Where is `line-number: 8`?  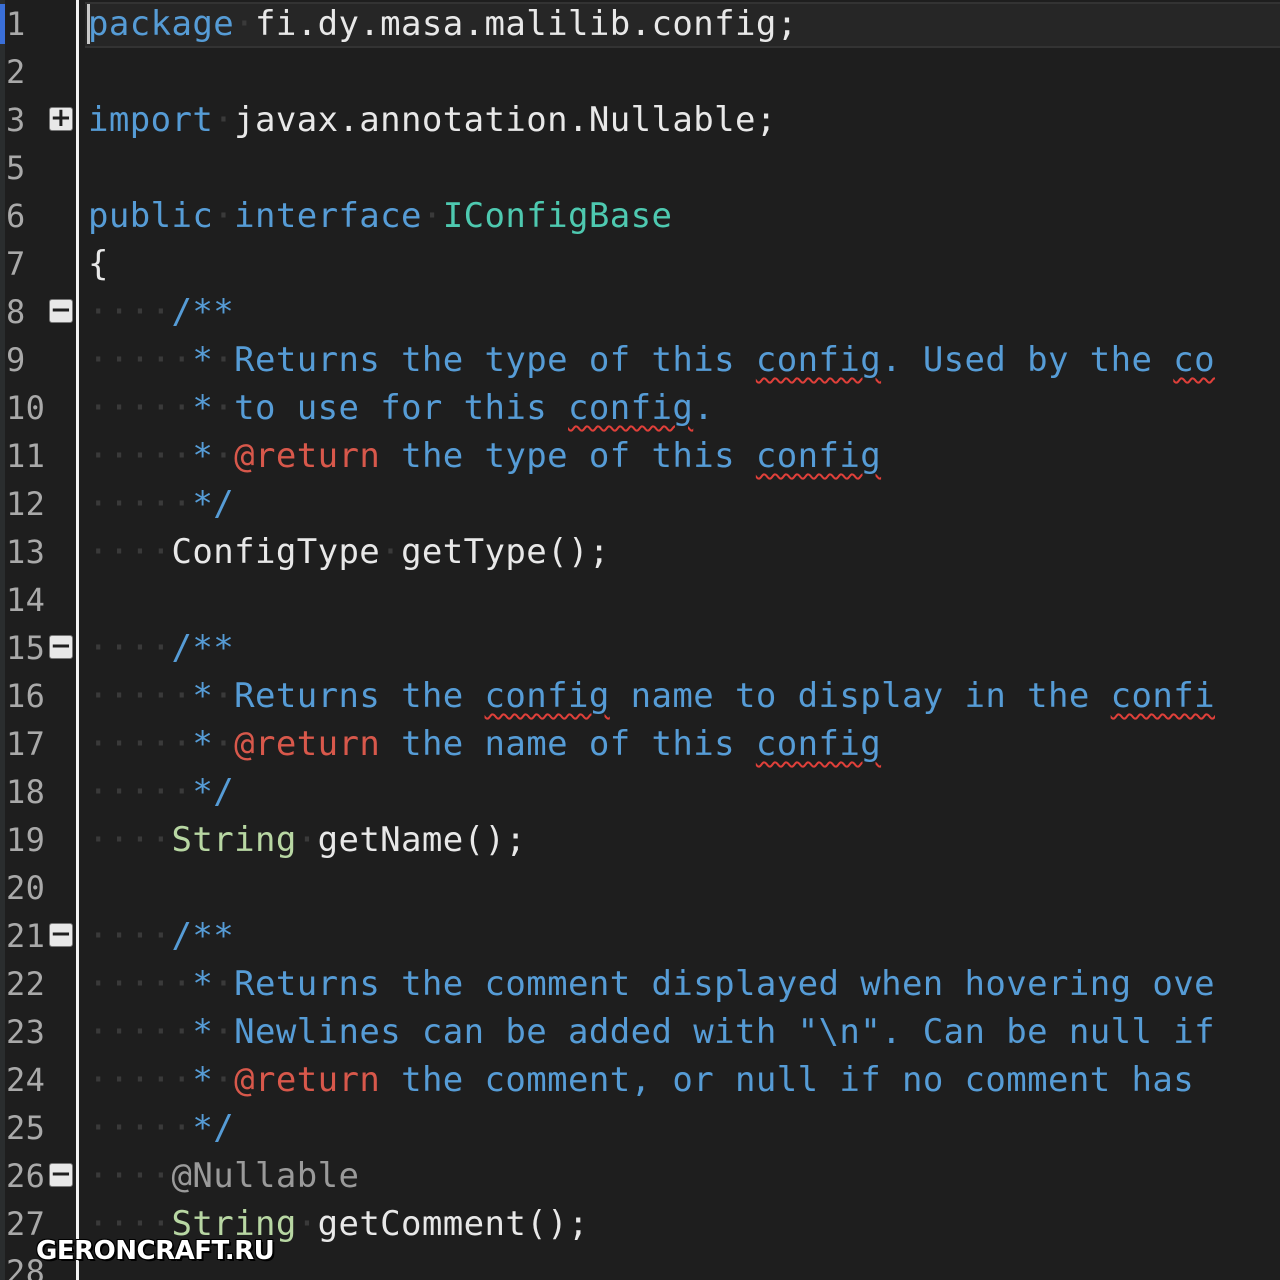
line-number: 8 is located at coordinates (16, 312).